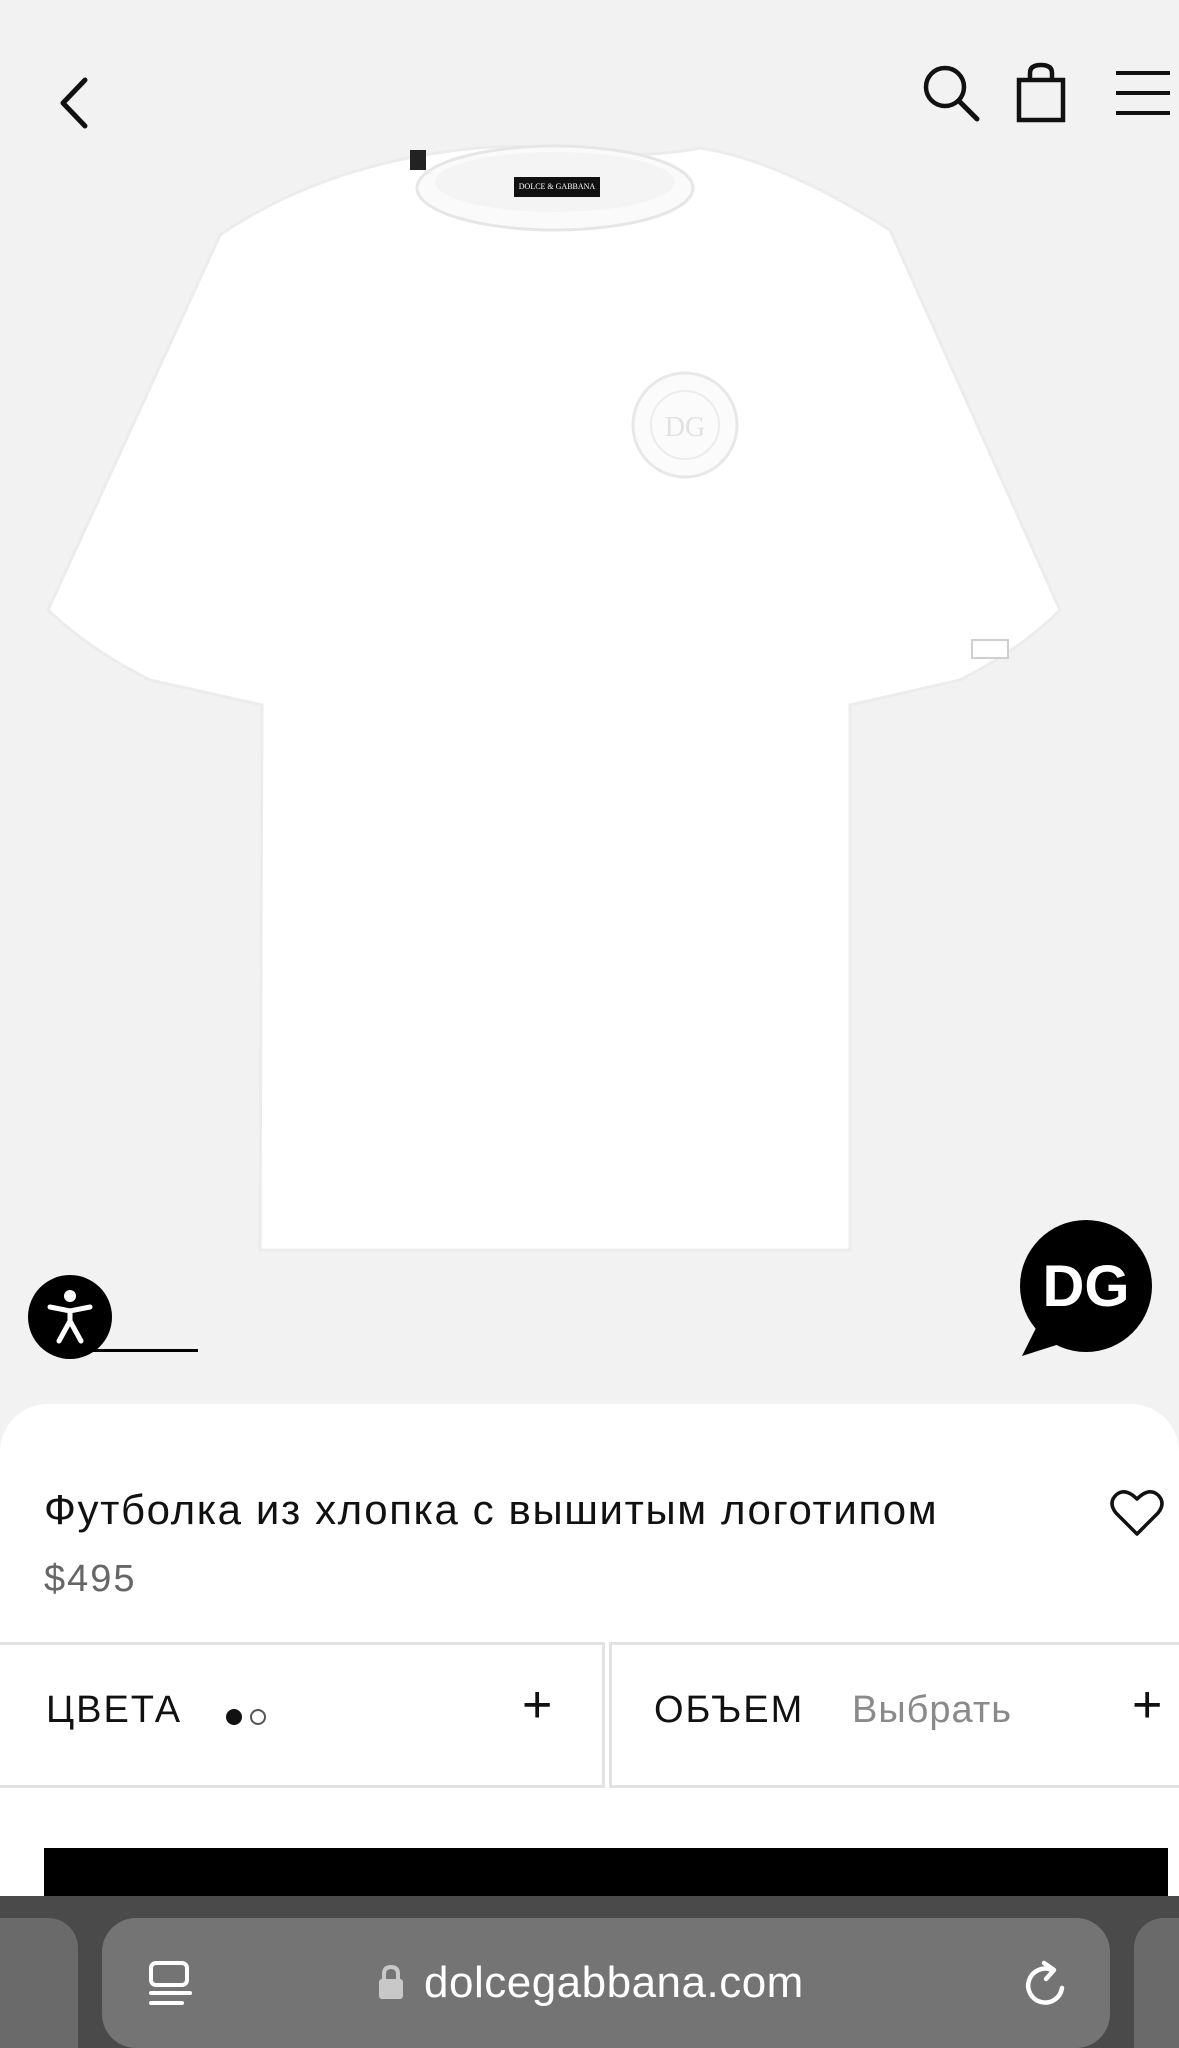  I want to click on shopping-bag-icon, so click(1041, 92).